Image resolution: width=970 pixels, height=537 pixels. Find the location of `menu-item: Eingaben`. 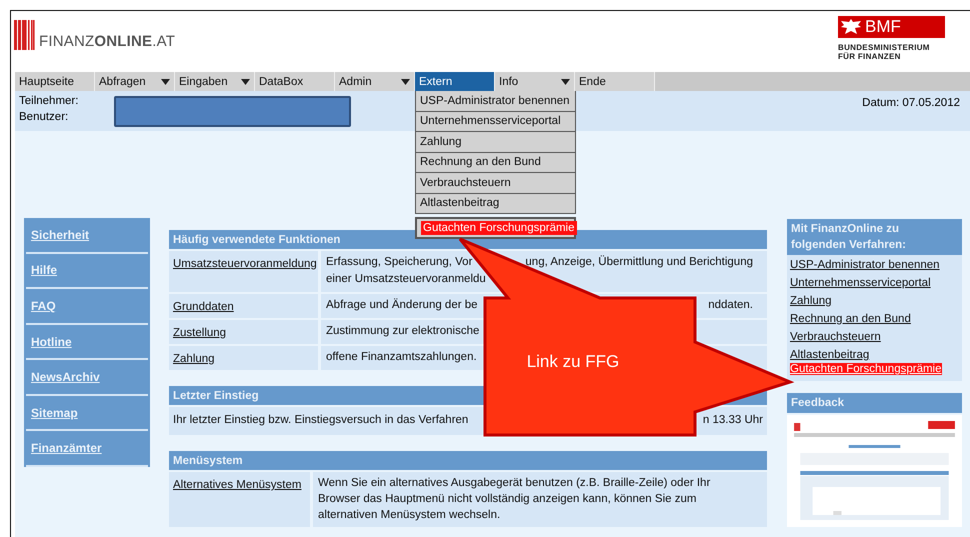

menu-item: Eingaben is located at coordinates (215, 81).